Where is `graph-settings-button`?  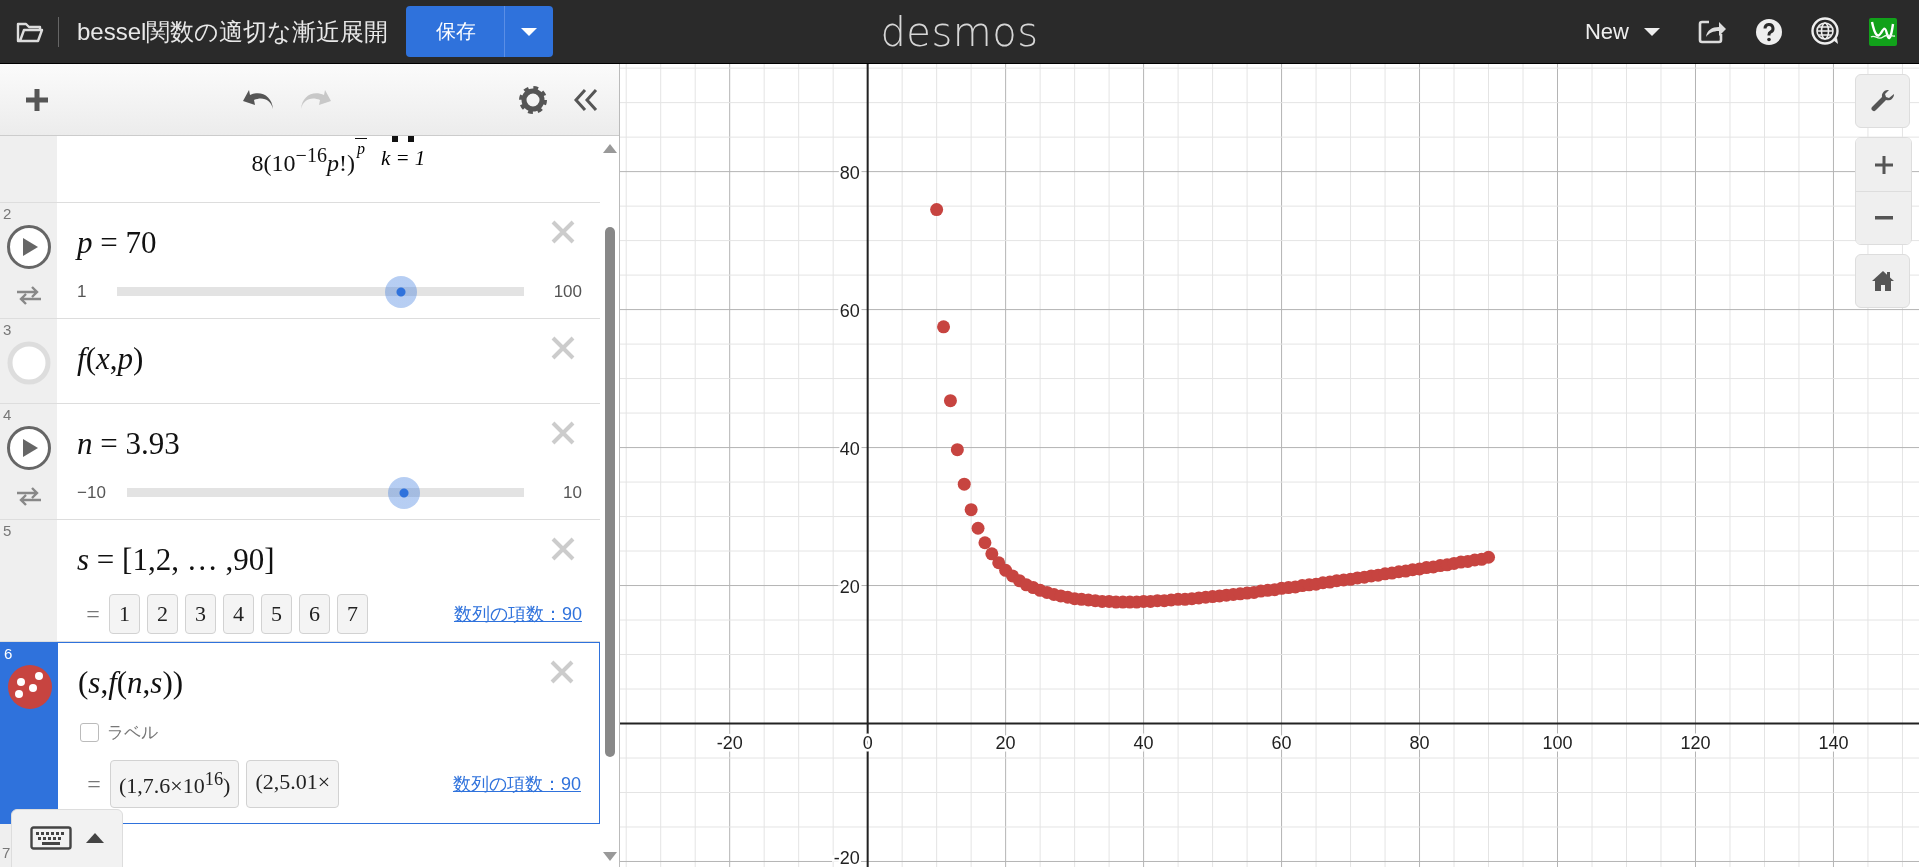 graph-settings-button is located at coordinates (1882, 101).